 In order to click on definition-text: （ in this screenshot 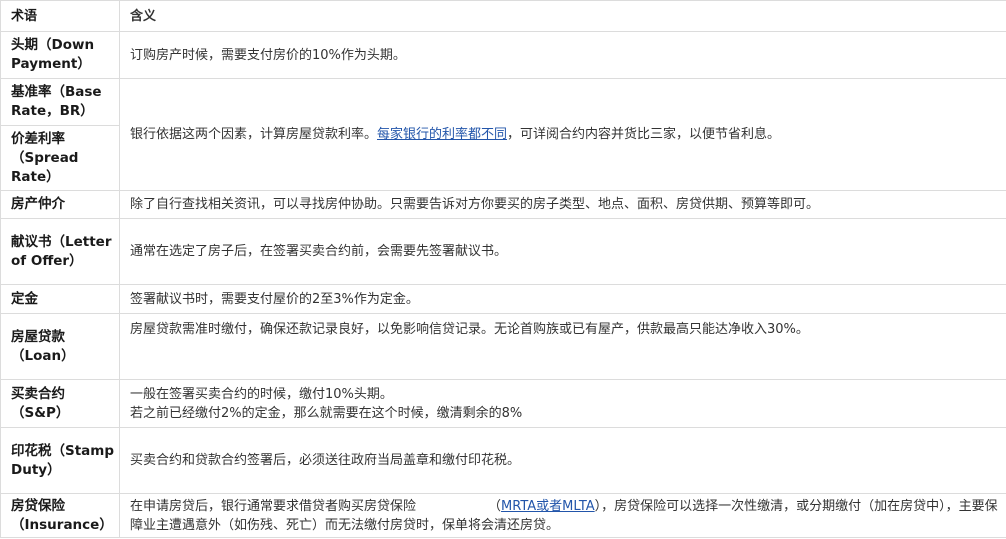, I will do `click(495, 506)`.